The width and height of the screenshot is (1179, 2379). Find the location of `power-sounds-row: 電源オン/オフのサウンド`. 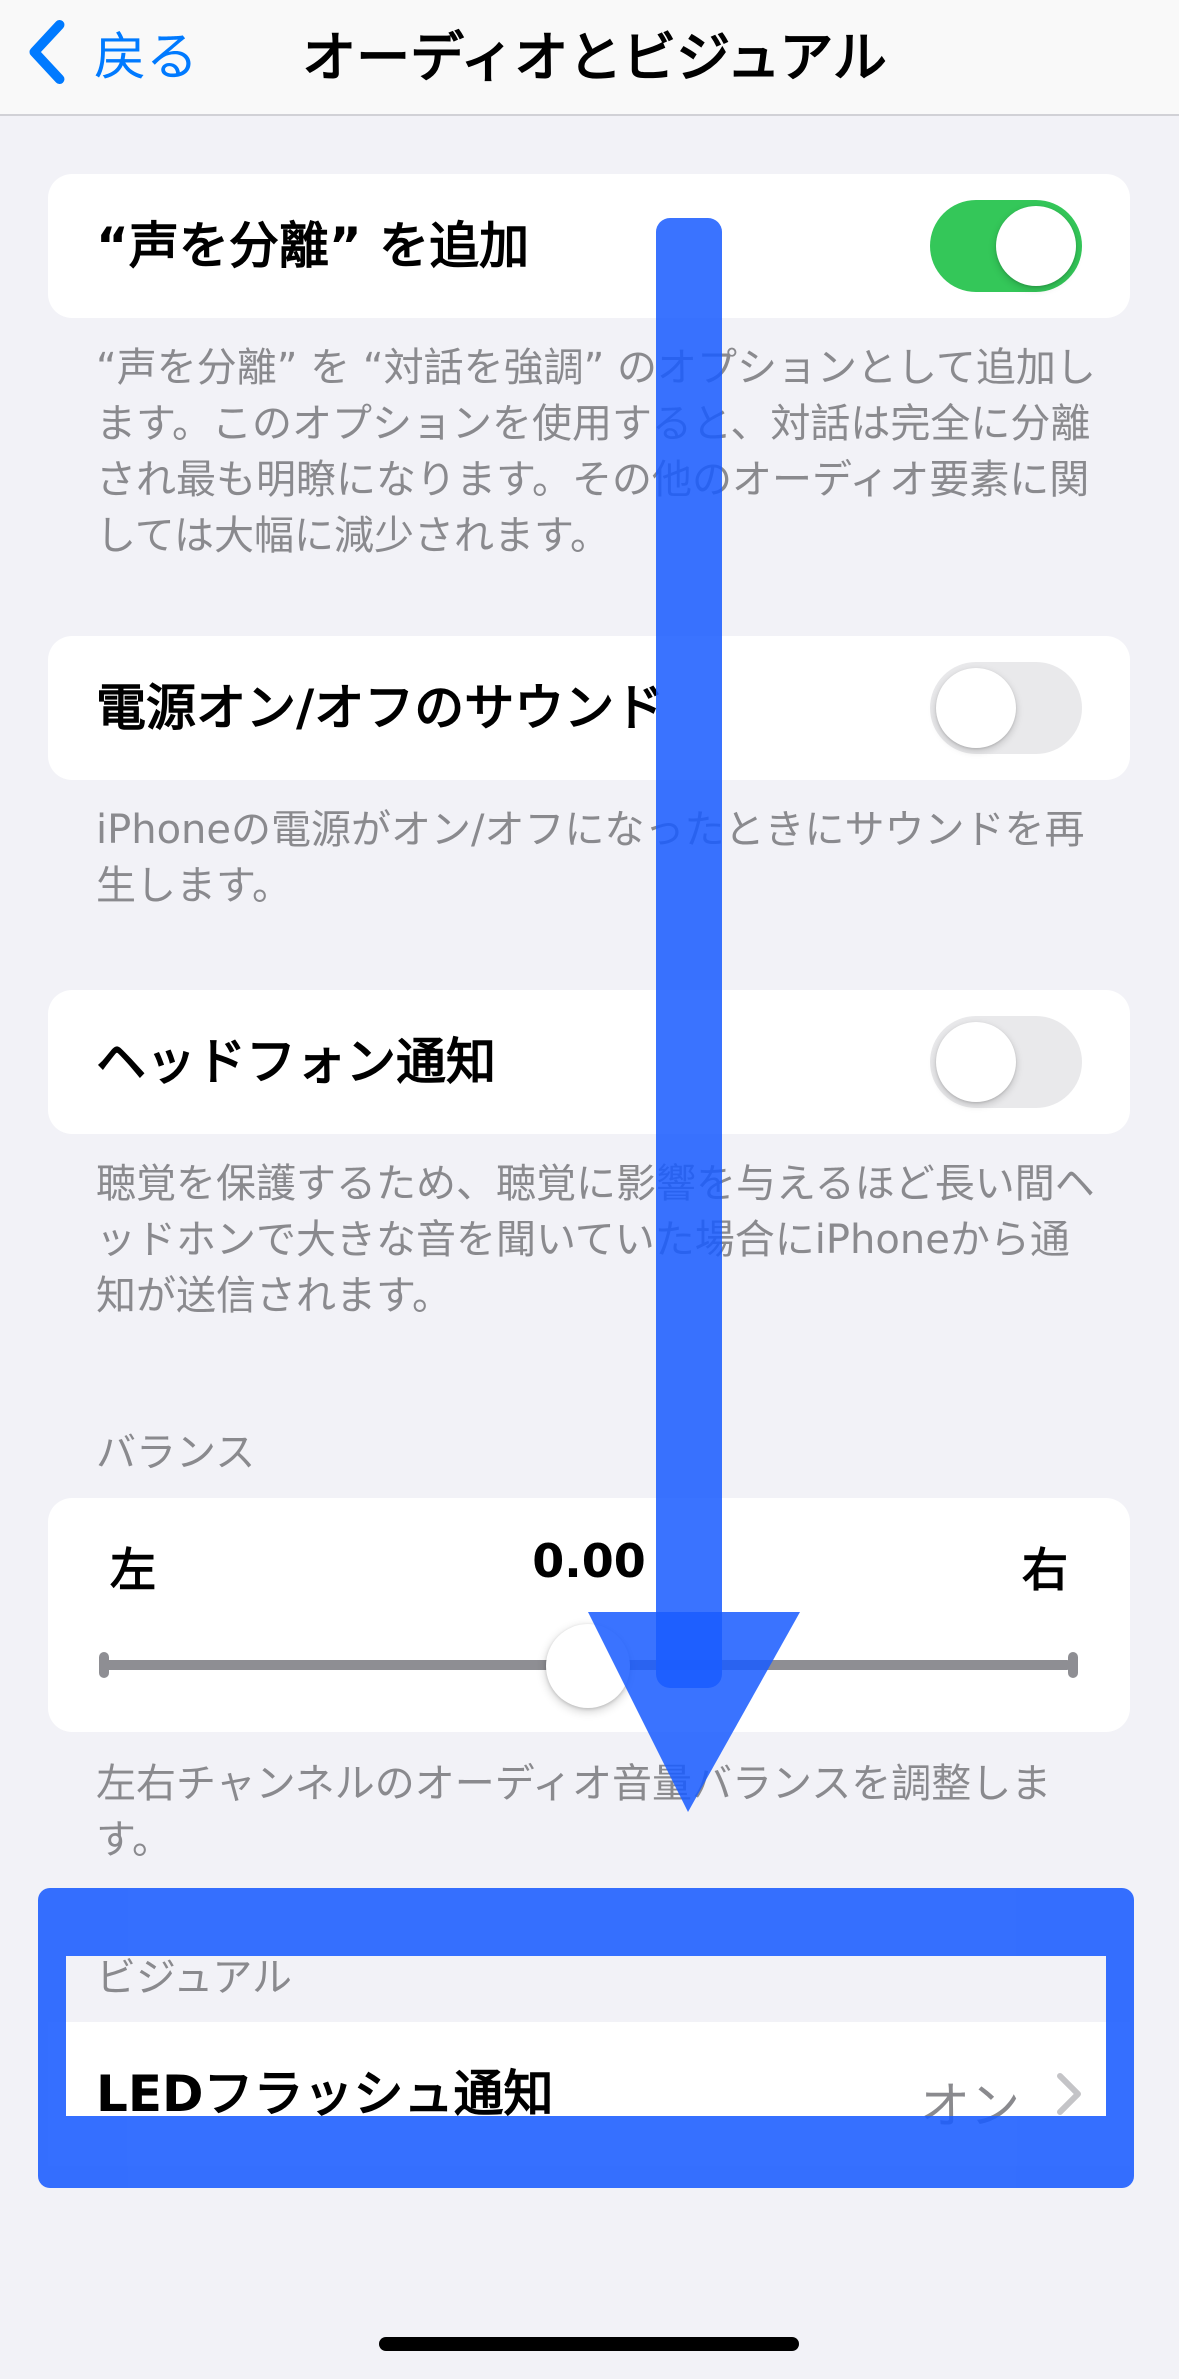

power-sounds-row: 電源オン/オフのサウンド is located at coordinates (589, 708).